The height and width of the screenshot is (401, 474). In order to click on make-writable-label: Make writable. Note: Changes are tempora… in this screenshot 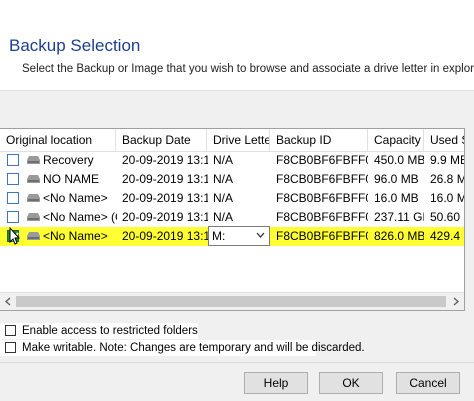, I will do `click(193, 348)`.